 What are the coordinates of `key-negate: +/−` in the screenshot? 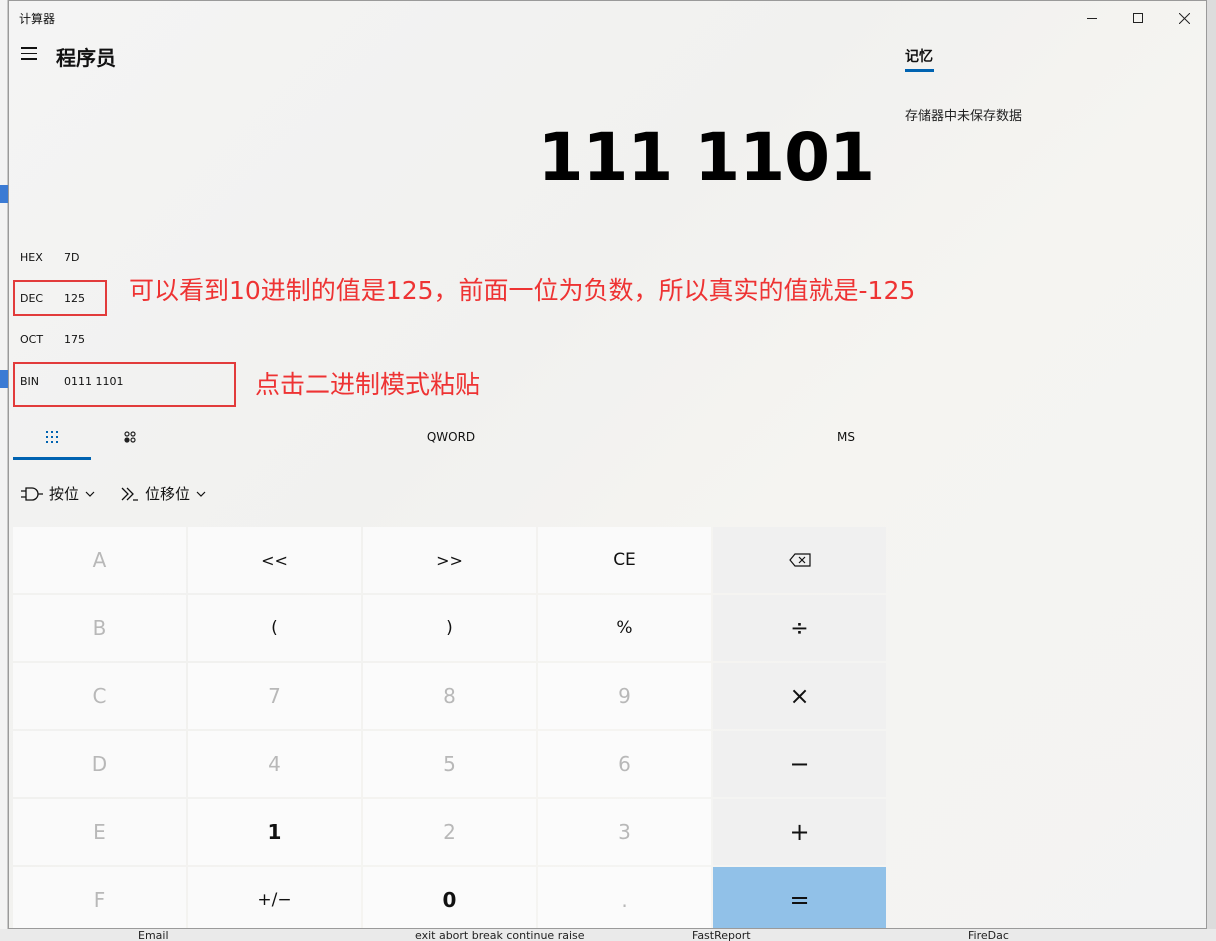 It's located at (274, 897).